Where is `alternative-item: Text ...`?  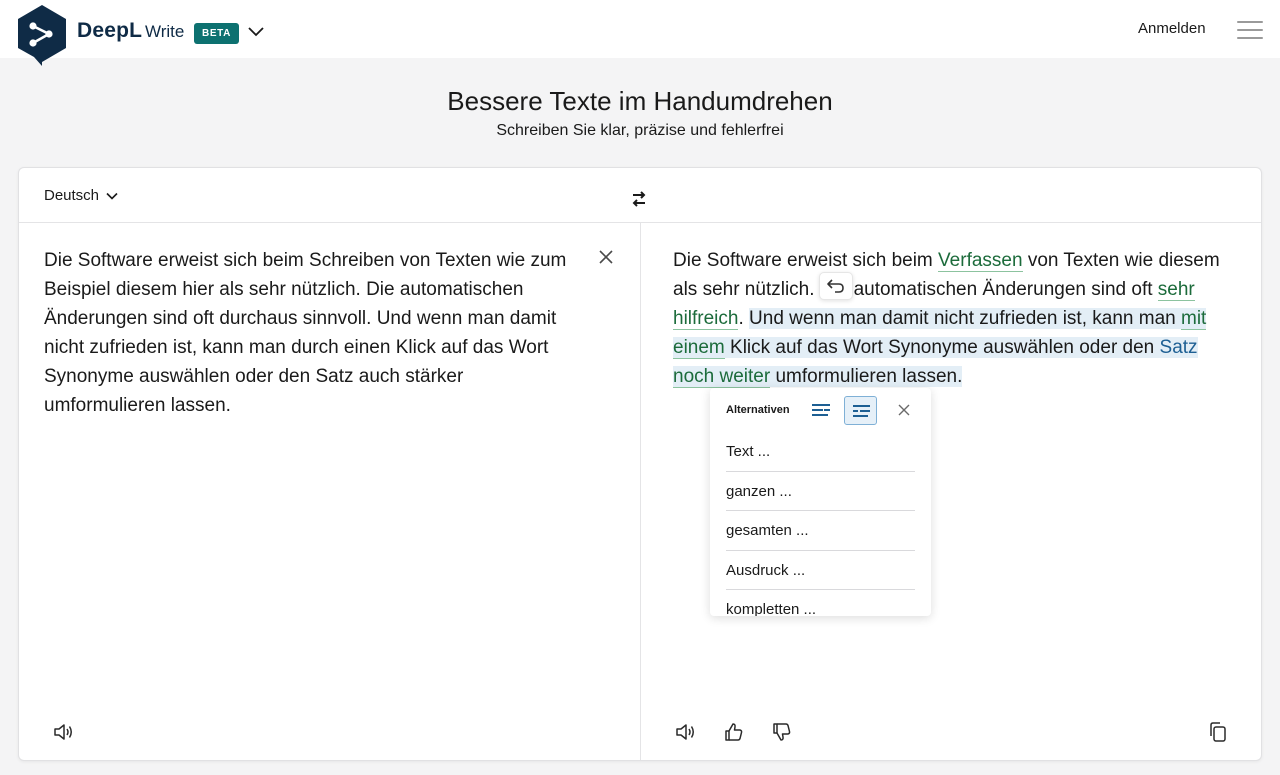 alternative-item: Text ... is located at coordinates (820, 452).